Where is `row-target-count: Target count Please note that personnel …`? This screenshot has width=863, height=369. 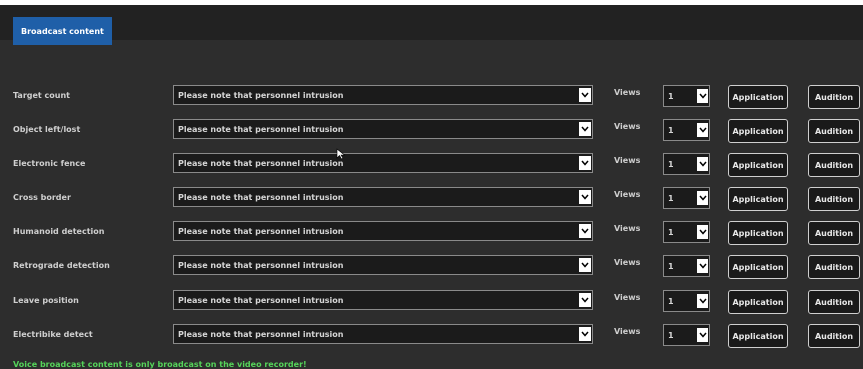 row-target-count: Target count Please note that personnel … is located at coordinates (431, 97).